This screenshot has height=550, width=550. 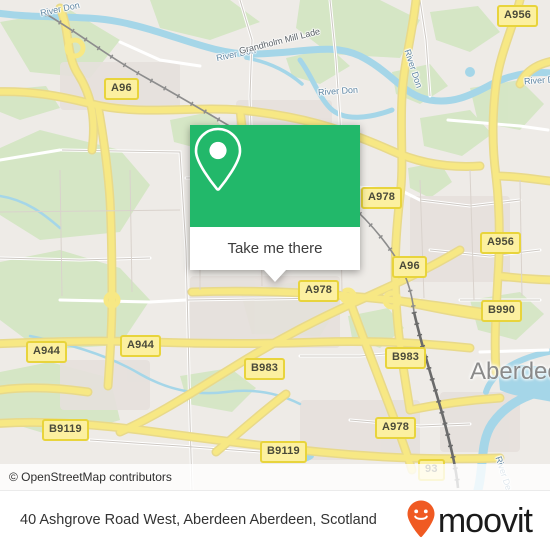 What do you see at coordinates (518, 16) in the screenshot?
I see `road-shield-a956-north: A956` at bounding box center [518, 16].